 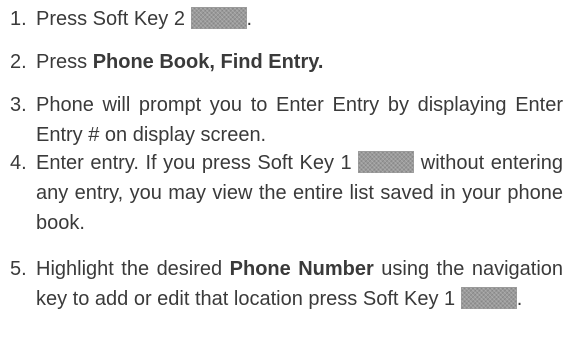 What do you see at coordinates (18, 19) in the screenshot?
I see `step-number: 1.` at bounding box center [18, 19].